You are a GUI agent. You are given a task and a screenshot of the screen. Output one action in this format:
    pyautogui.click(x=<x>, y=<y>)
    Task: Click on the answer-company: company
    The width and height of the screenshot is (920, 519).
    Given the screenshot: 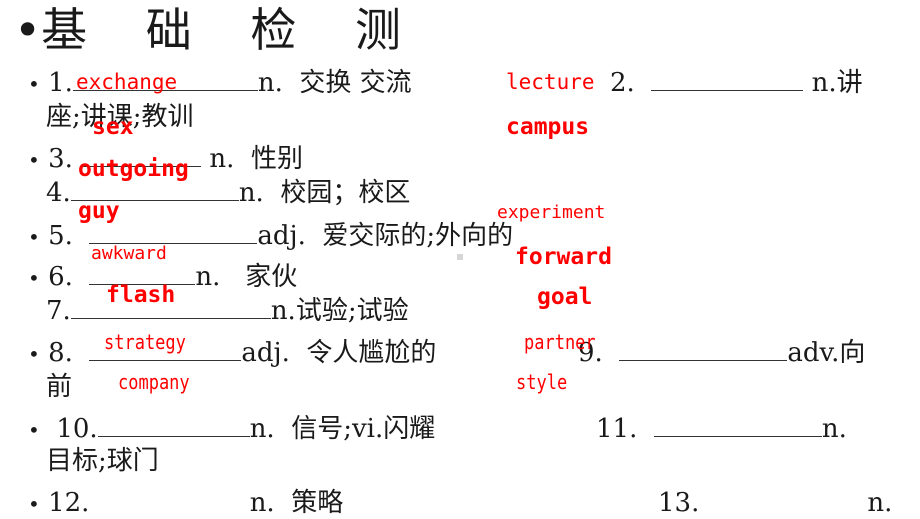 What is the action you would take?
    pyautogui.click(x=154, y=382)
    